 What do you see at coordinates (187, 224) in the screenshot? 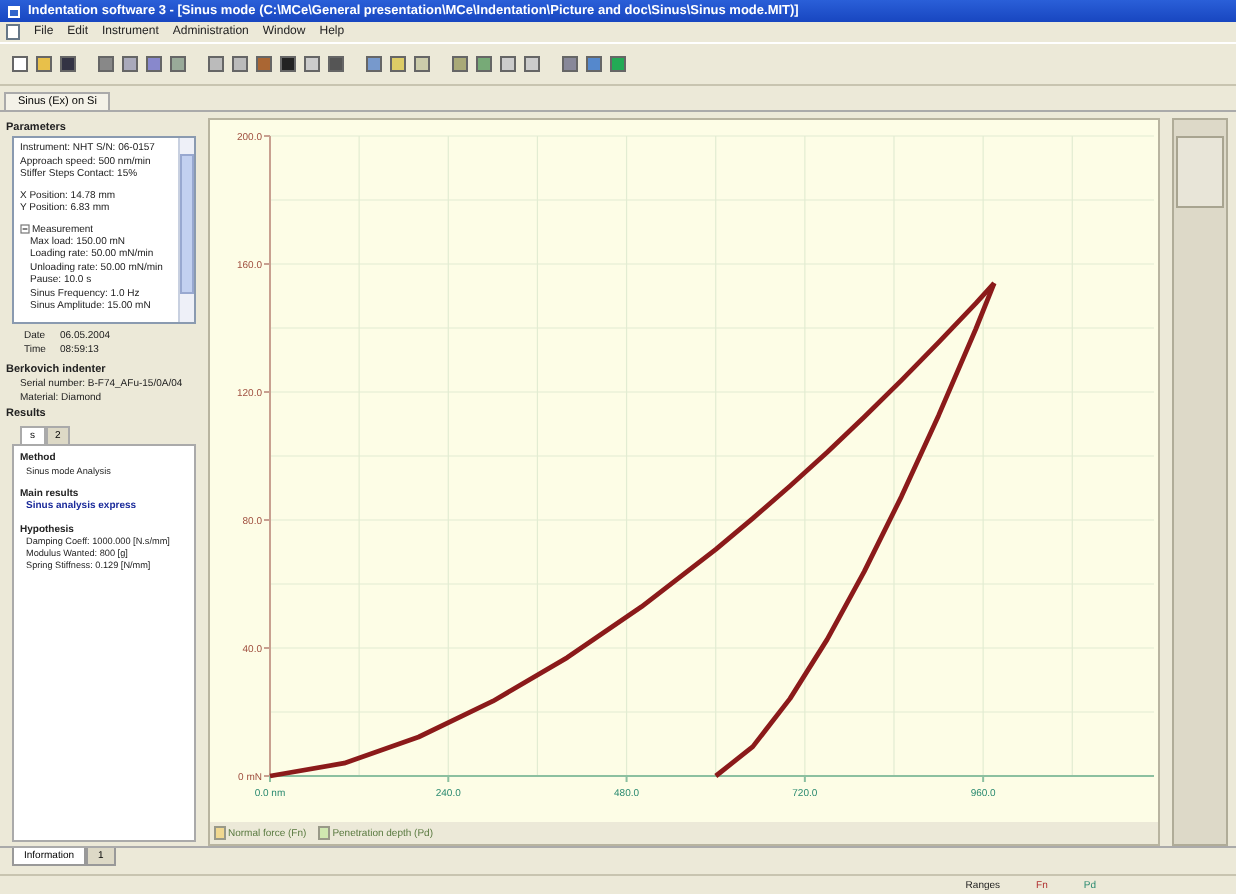
I see `scroll-thumb` at bounding box center [187, 224].